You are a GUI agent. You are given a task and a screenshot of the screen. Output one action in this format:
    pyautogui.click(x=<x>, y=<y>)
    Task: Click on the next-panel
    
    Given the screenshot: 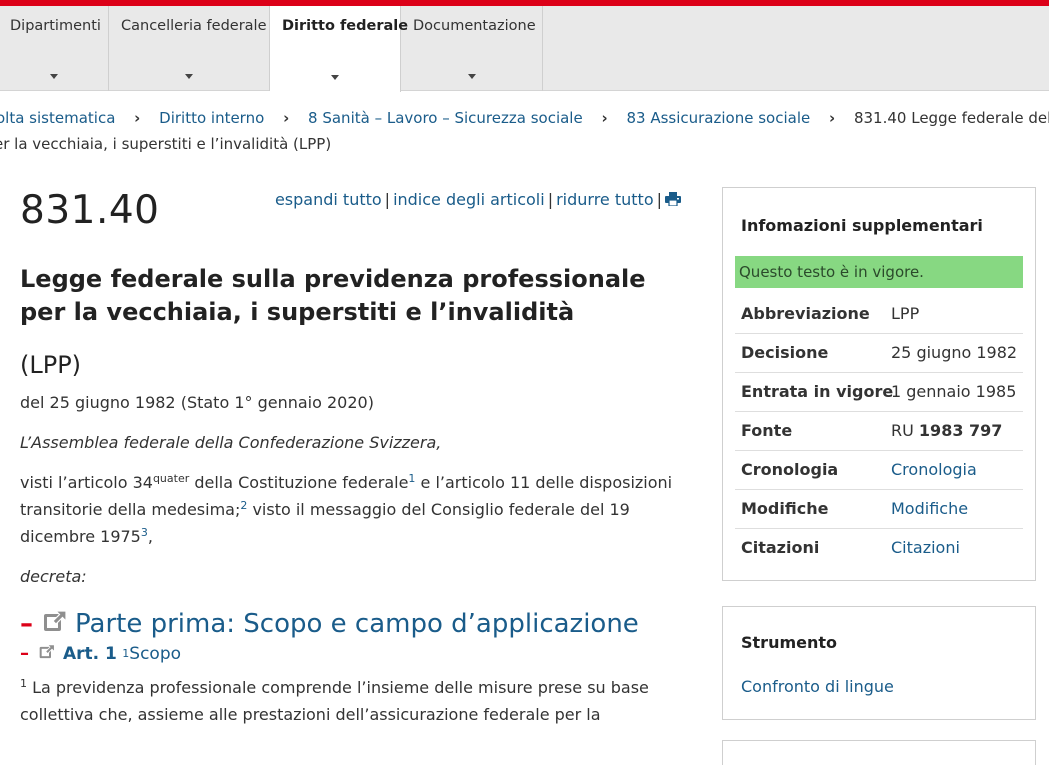 What is the action you would take?
    pyautogui.click(x=879, y=752)
    